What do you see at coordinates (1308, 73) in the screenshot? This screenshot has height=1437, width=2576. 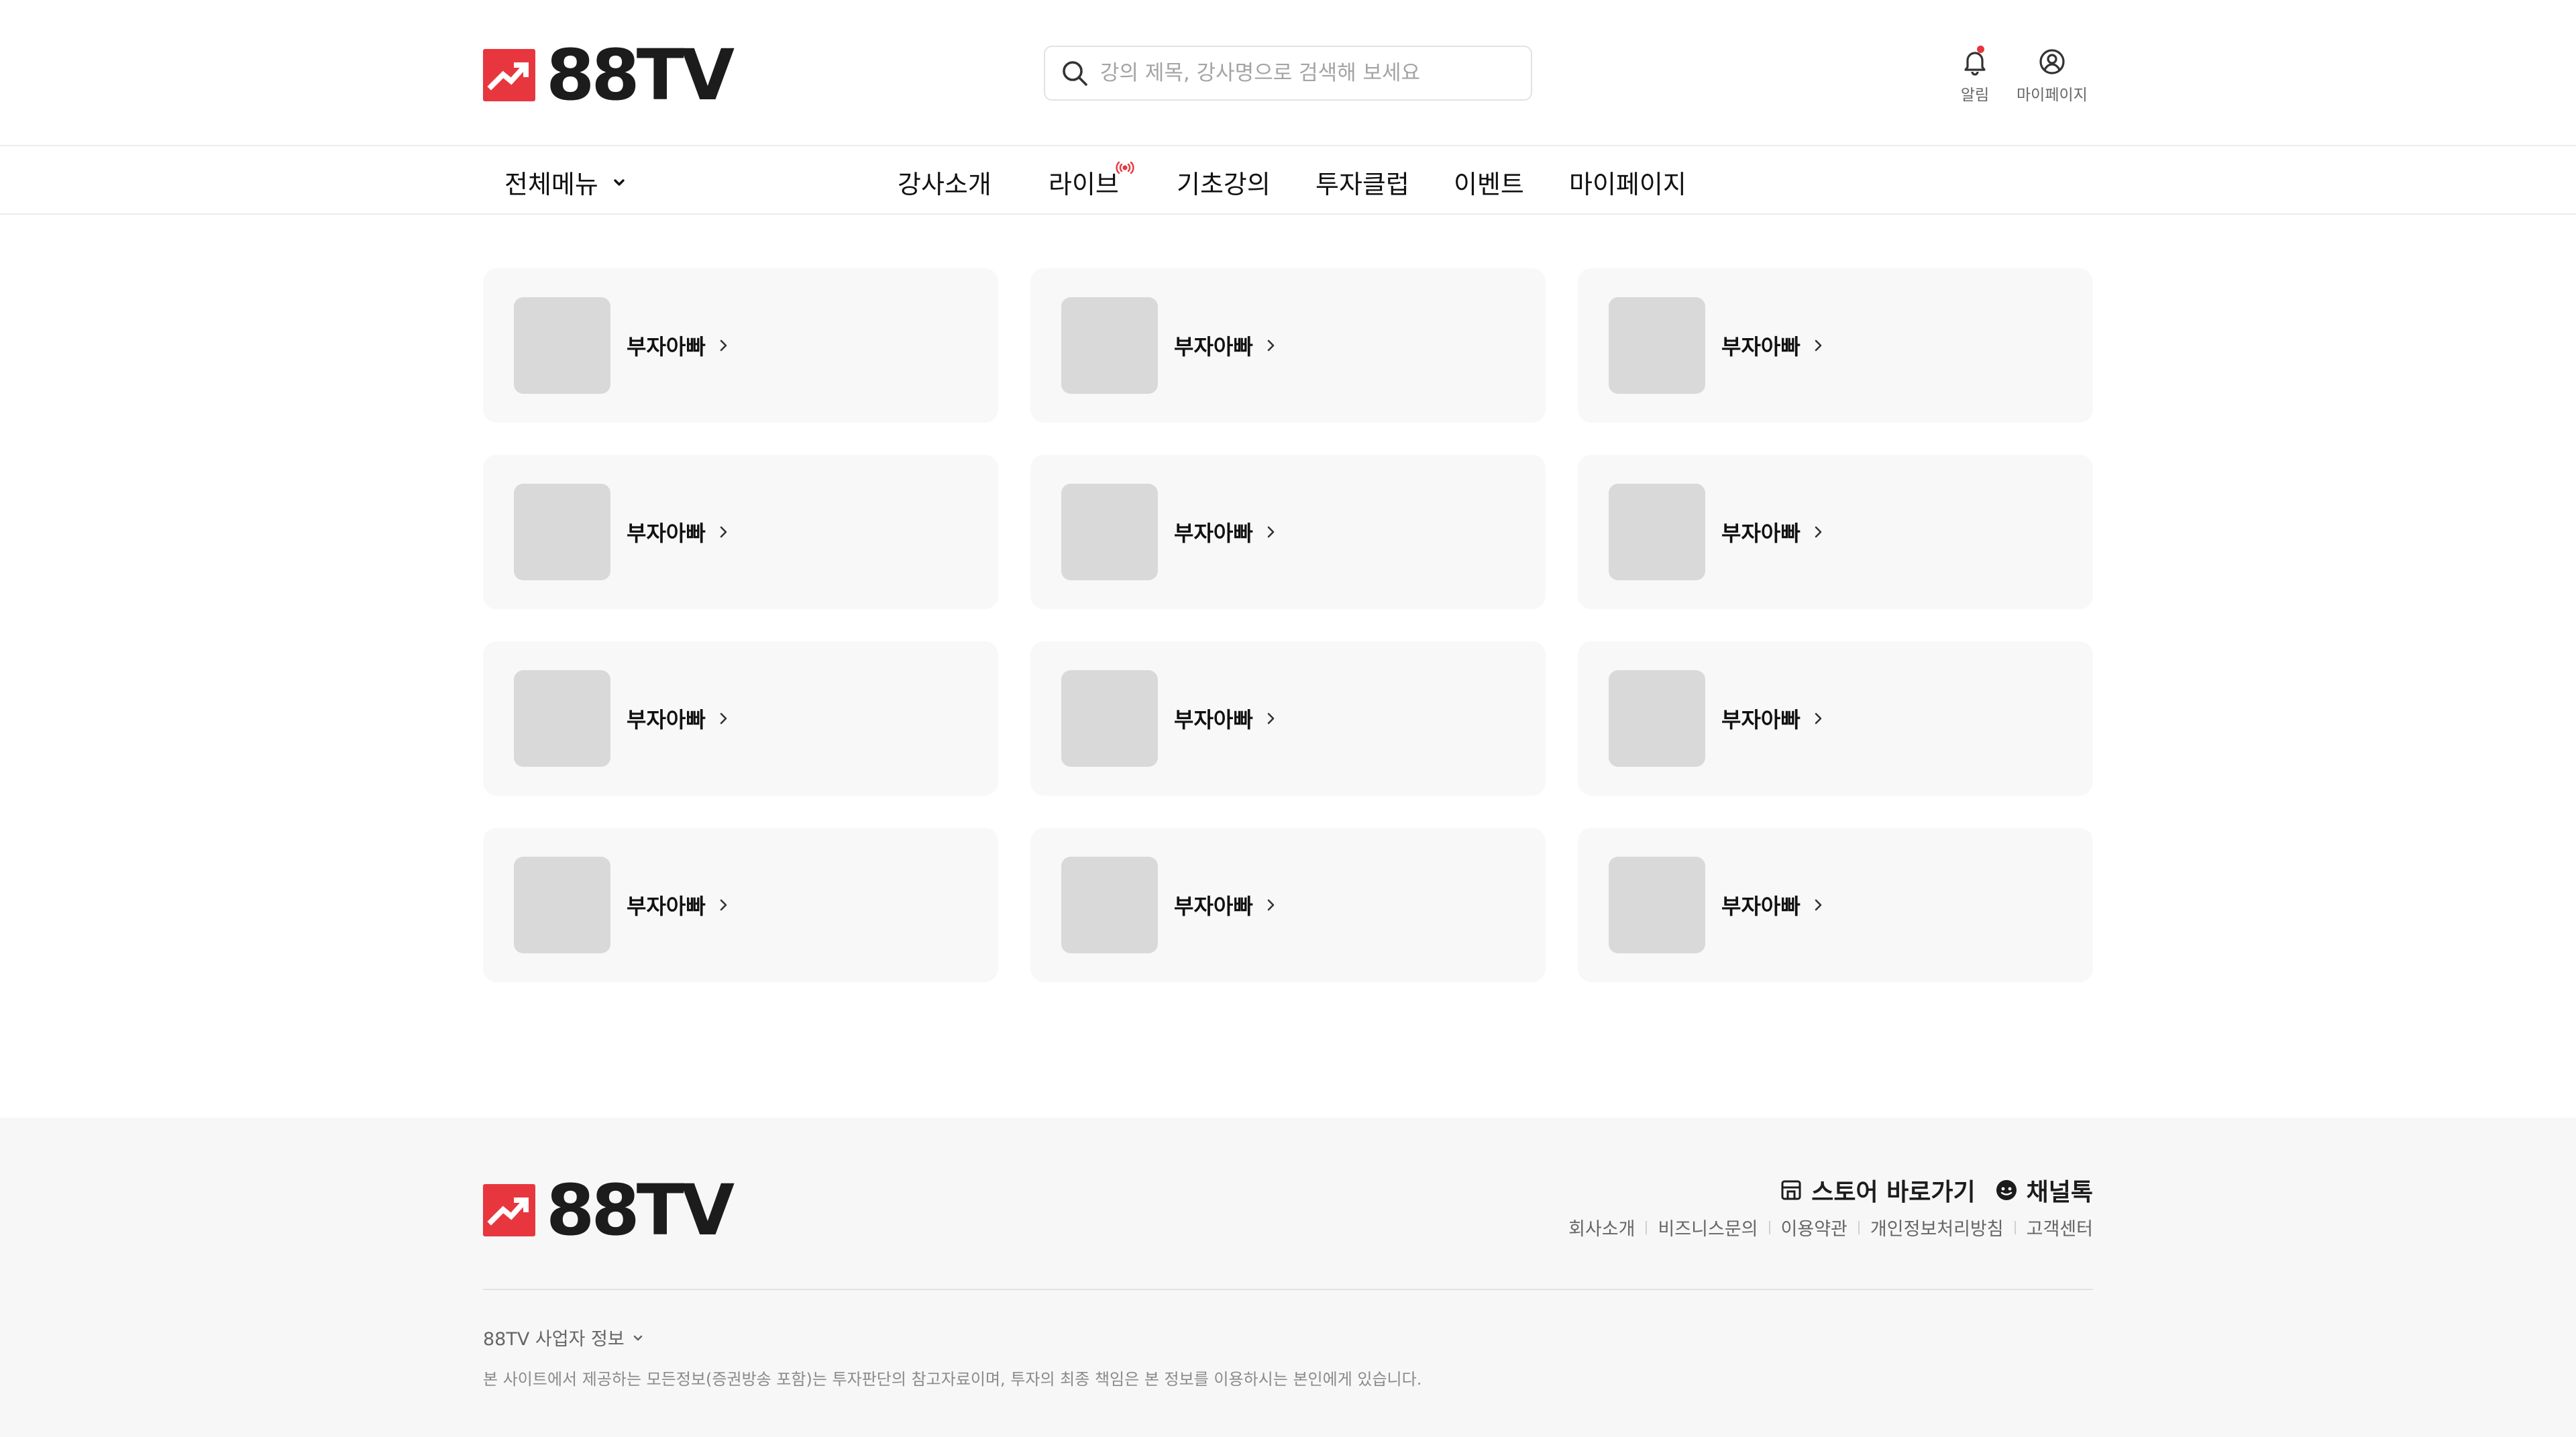 I see `search-input` at bounding box center [1308, 73].